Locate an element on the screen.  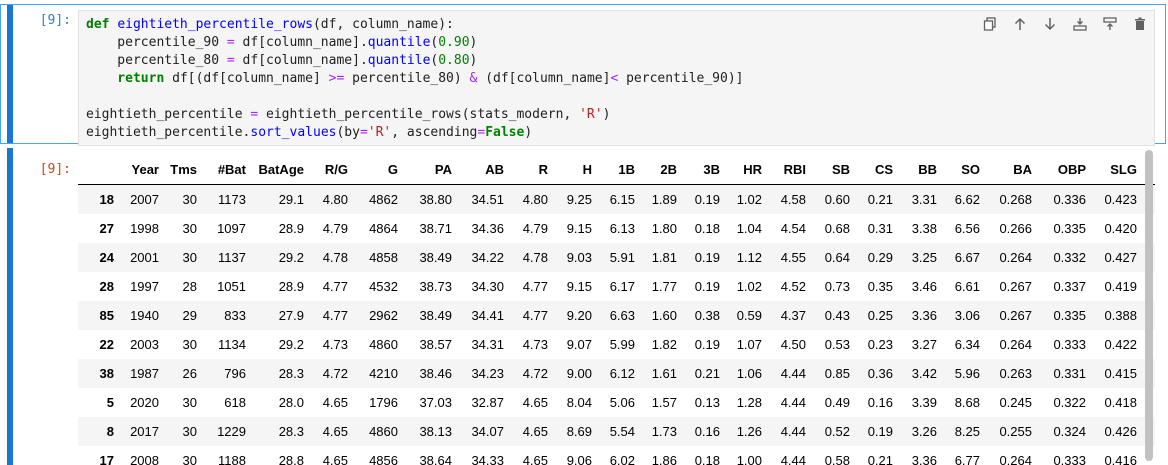
table-cell: 4532 is located at coordinates (383, 286).